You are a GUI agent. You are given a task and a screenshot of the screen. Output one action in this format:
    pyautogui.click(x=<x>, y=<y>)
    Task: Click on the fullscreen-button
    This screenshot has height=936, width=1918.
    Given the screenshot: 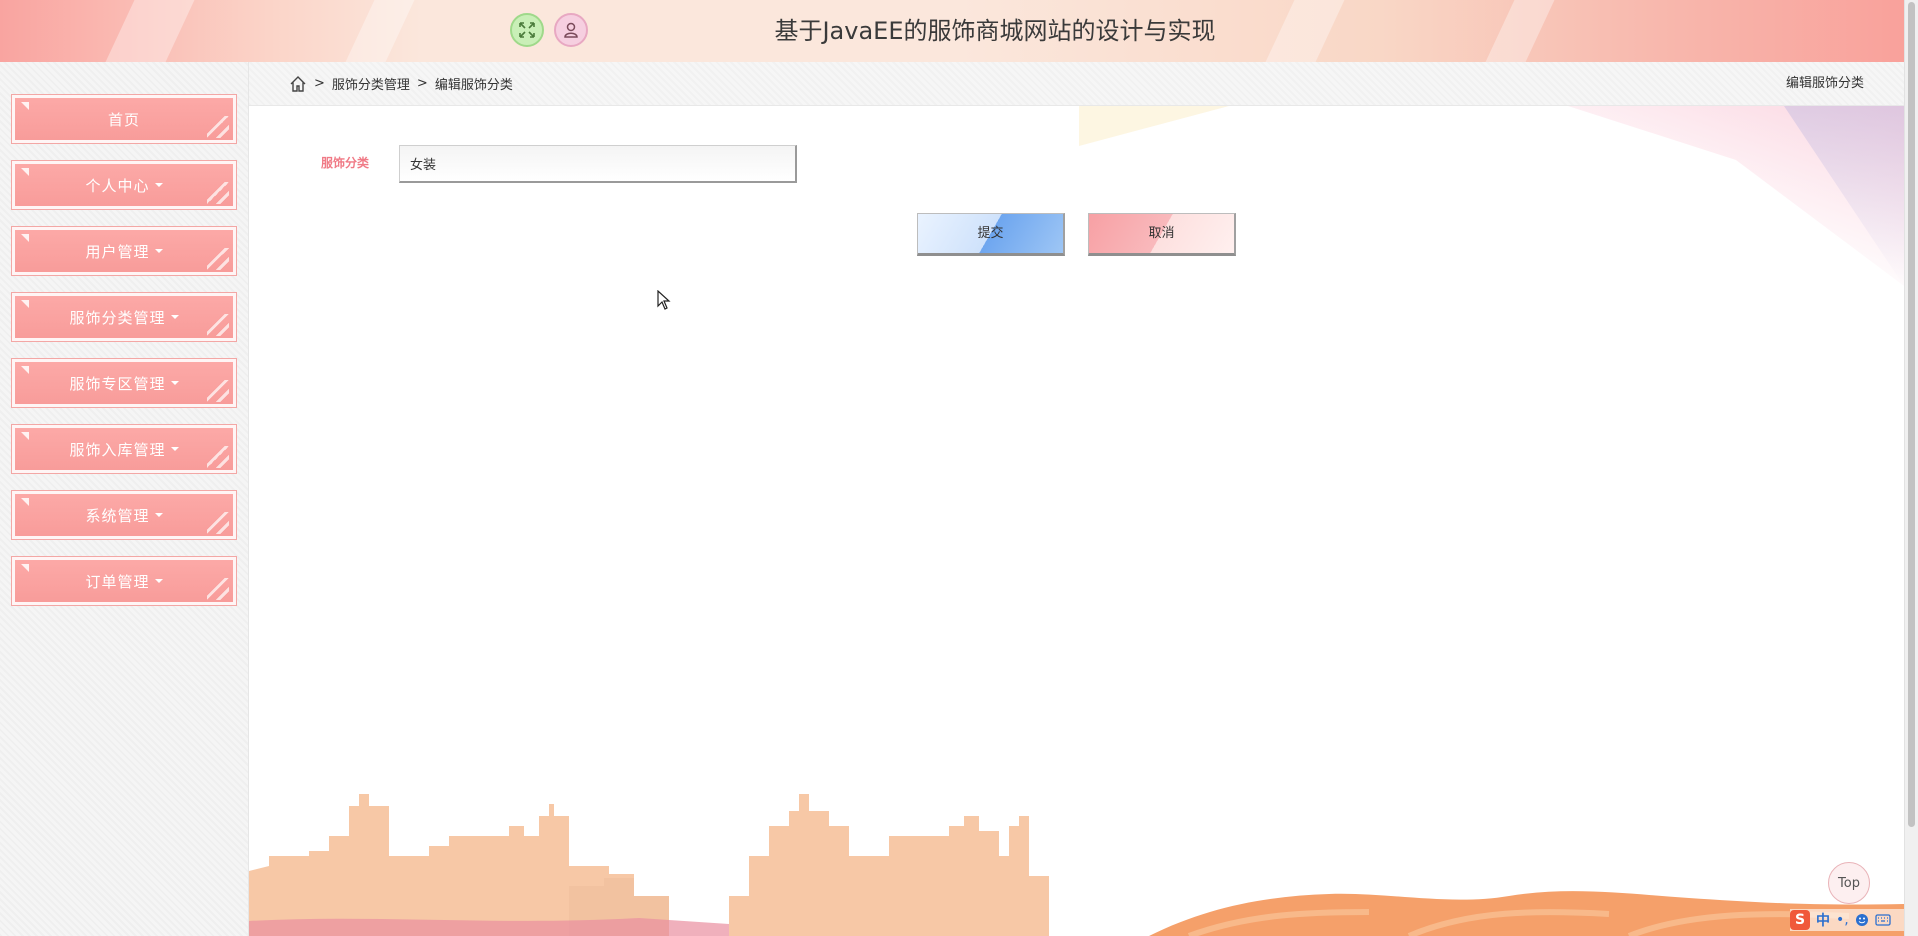 What is the action you would take?
    pyautogui.click(x=527, y=30)
    